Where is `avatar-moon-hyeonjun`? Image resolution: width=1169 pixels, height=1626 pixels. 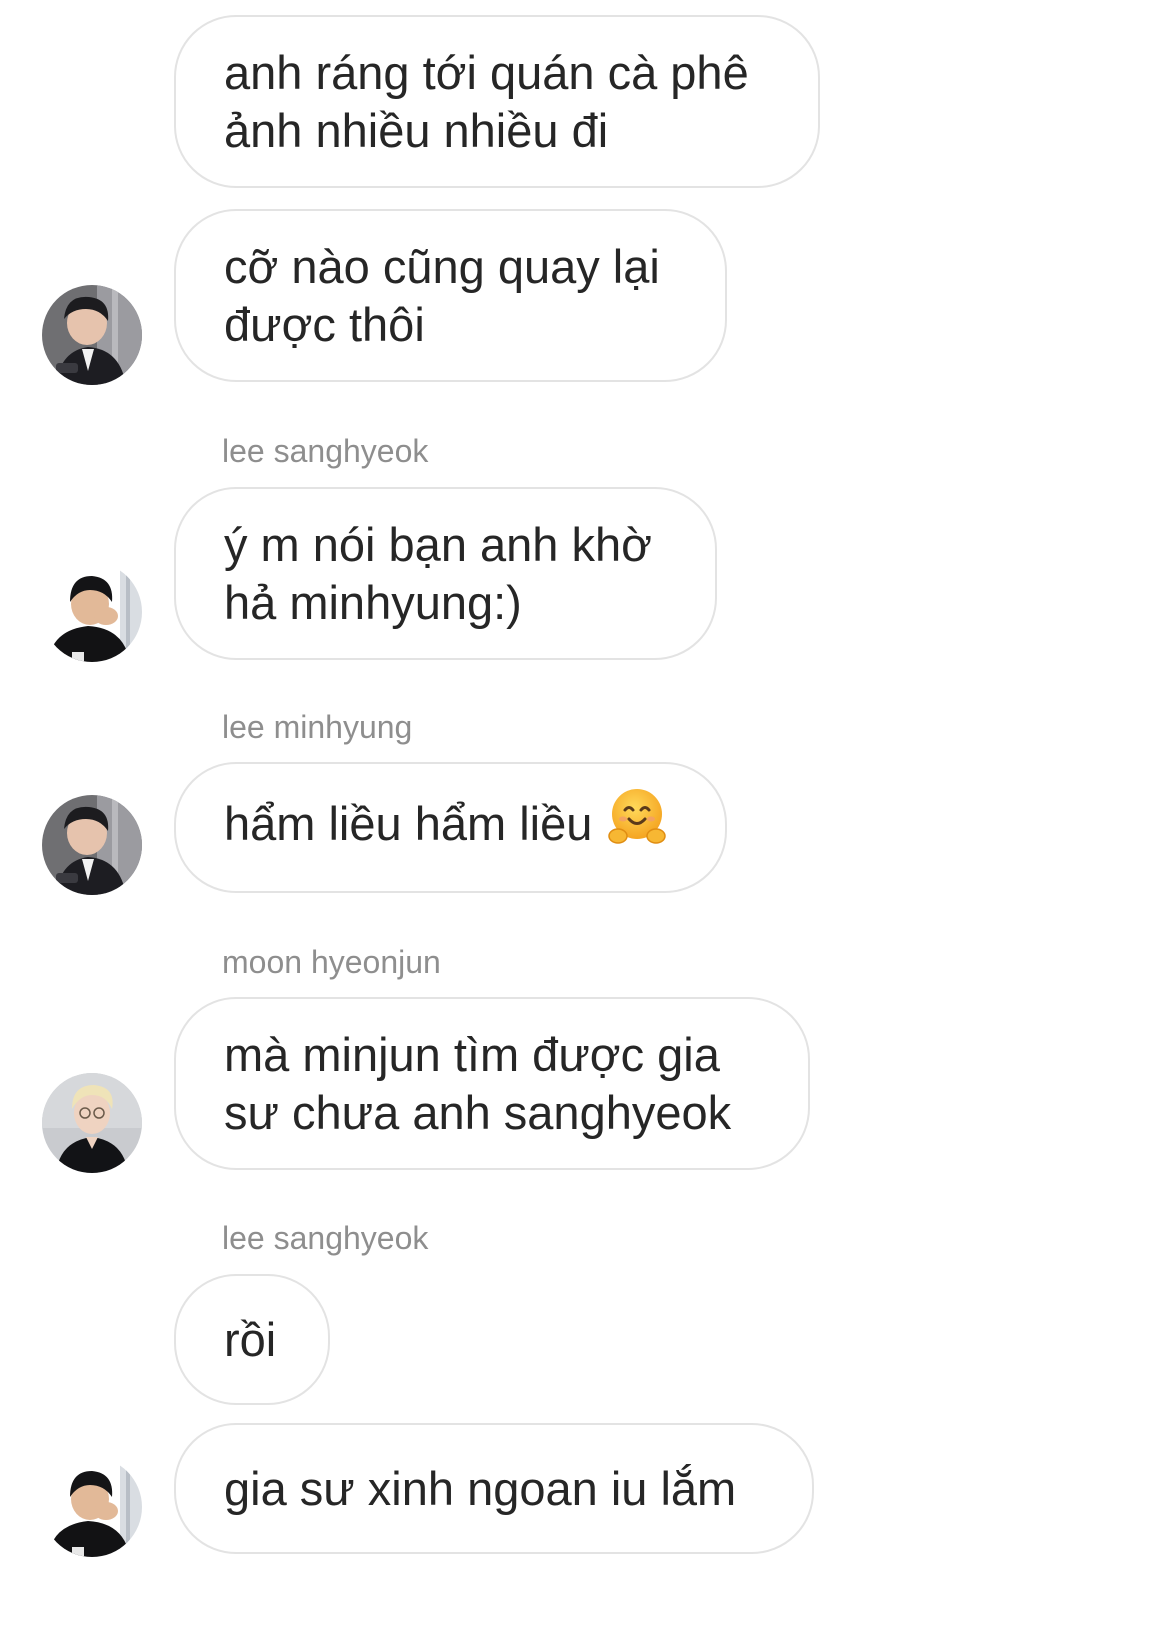 avatar-moon-hyeonjun is located at coordinates (92, 1123).